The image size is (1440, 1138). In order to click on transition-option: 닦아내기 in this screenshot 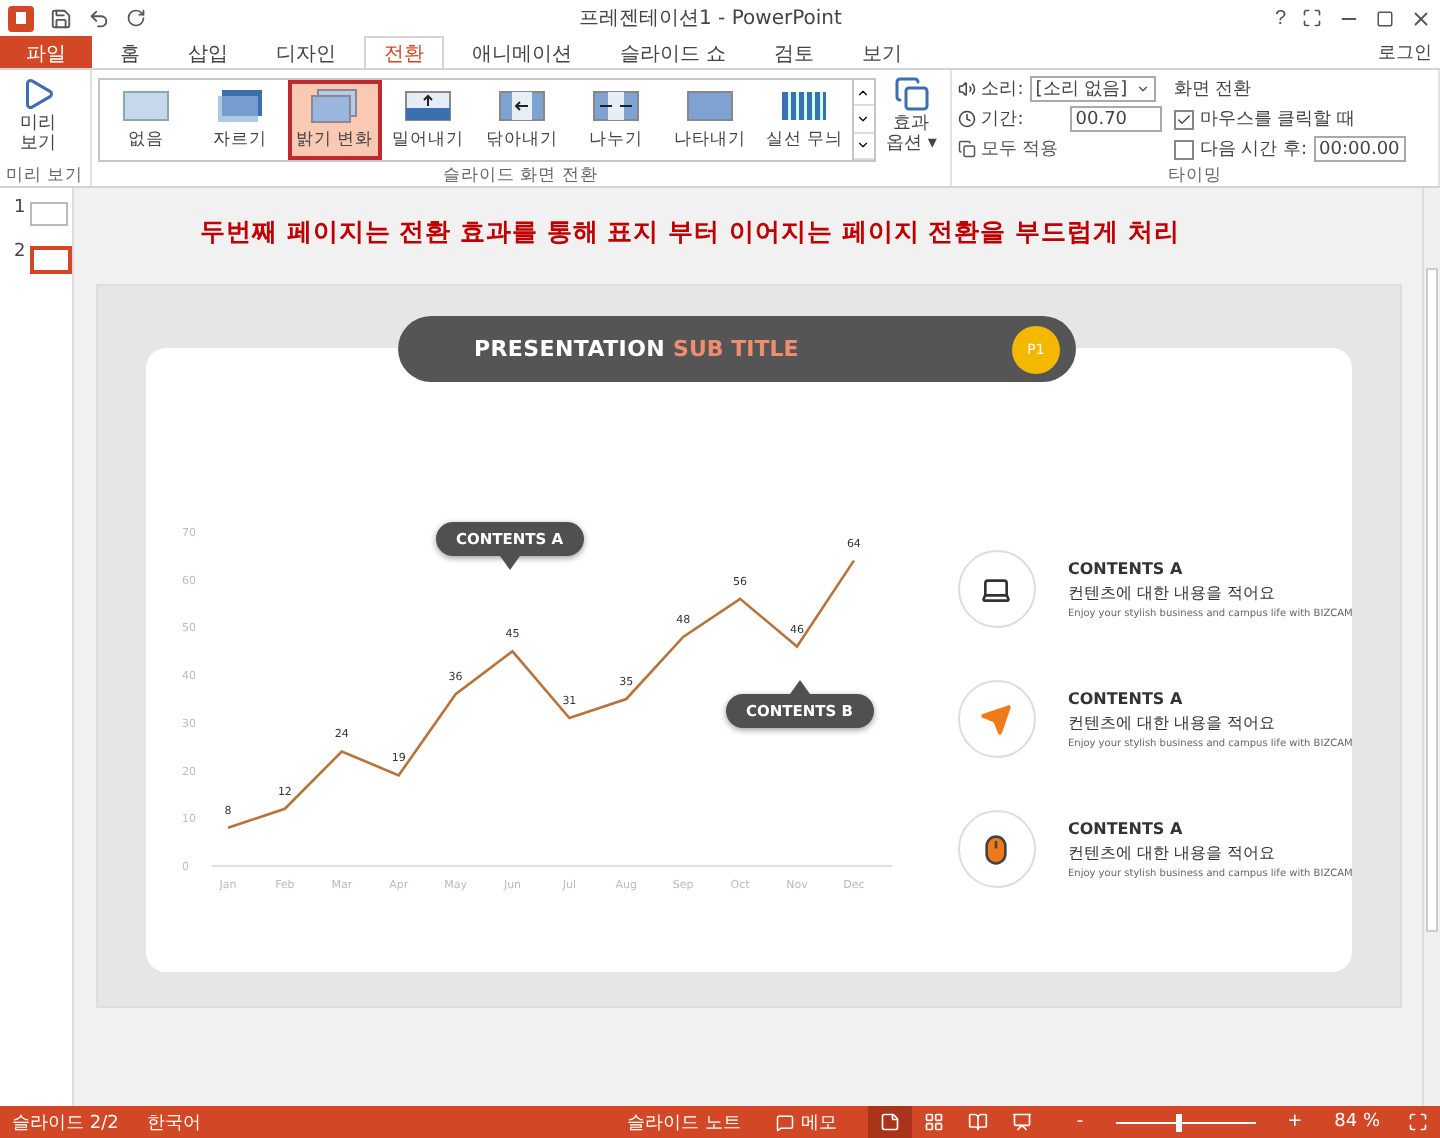, I will do `click(522, 120)`.